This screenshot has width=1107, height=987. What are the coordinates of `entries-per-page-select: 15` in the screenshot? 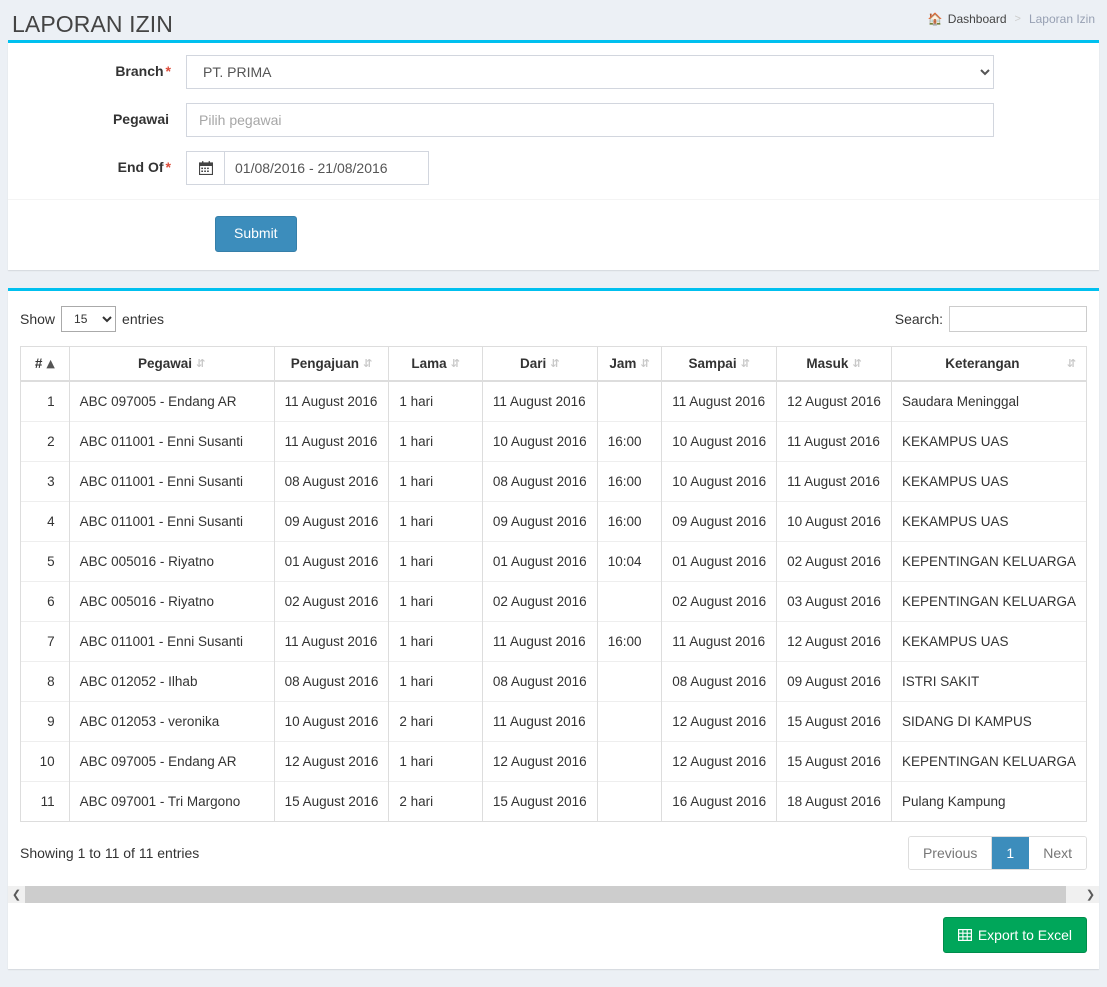 It's located at (89, 318).